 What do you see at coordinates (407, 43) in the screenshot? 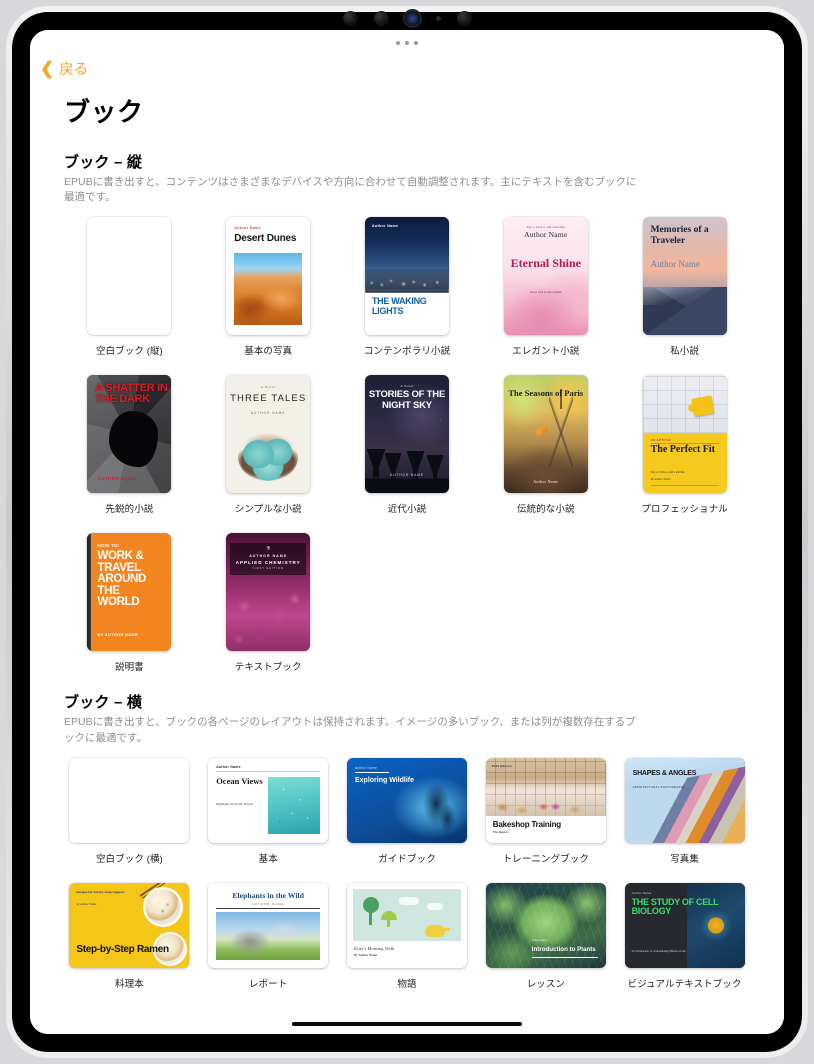
I see `drag-handle-icon` at bounding box center [407, 43].